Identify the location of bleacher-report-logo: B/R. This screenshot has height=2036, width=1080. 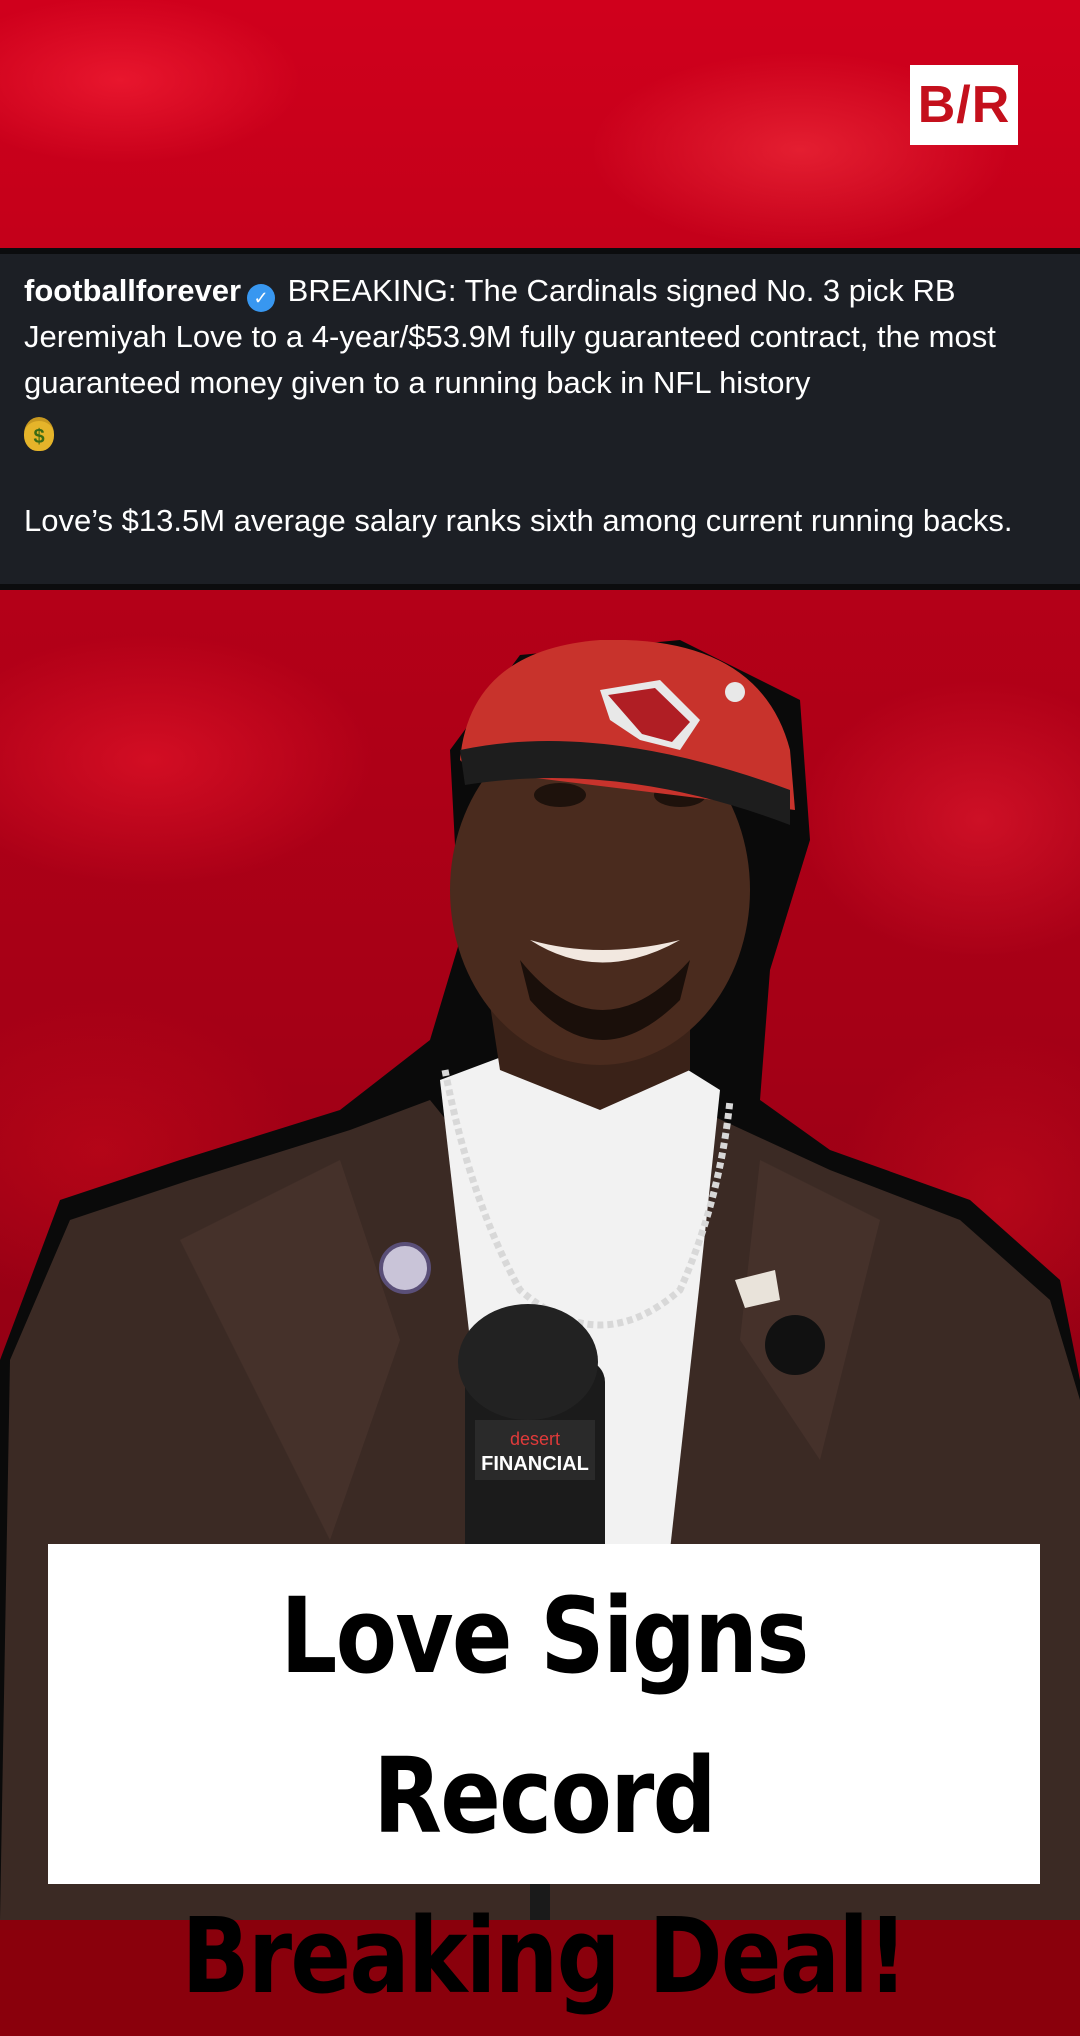
(964, 105).